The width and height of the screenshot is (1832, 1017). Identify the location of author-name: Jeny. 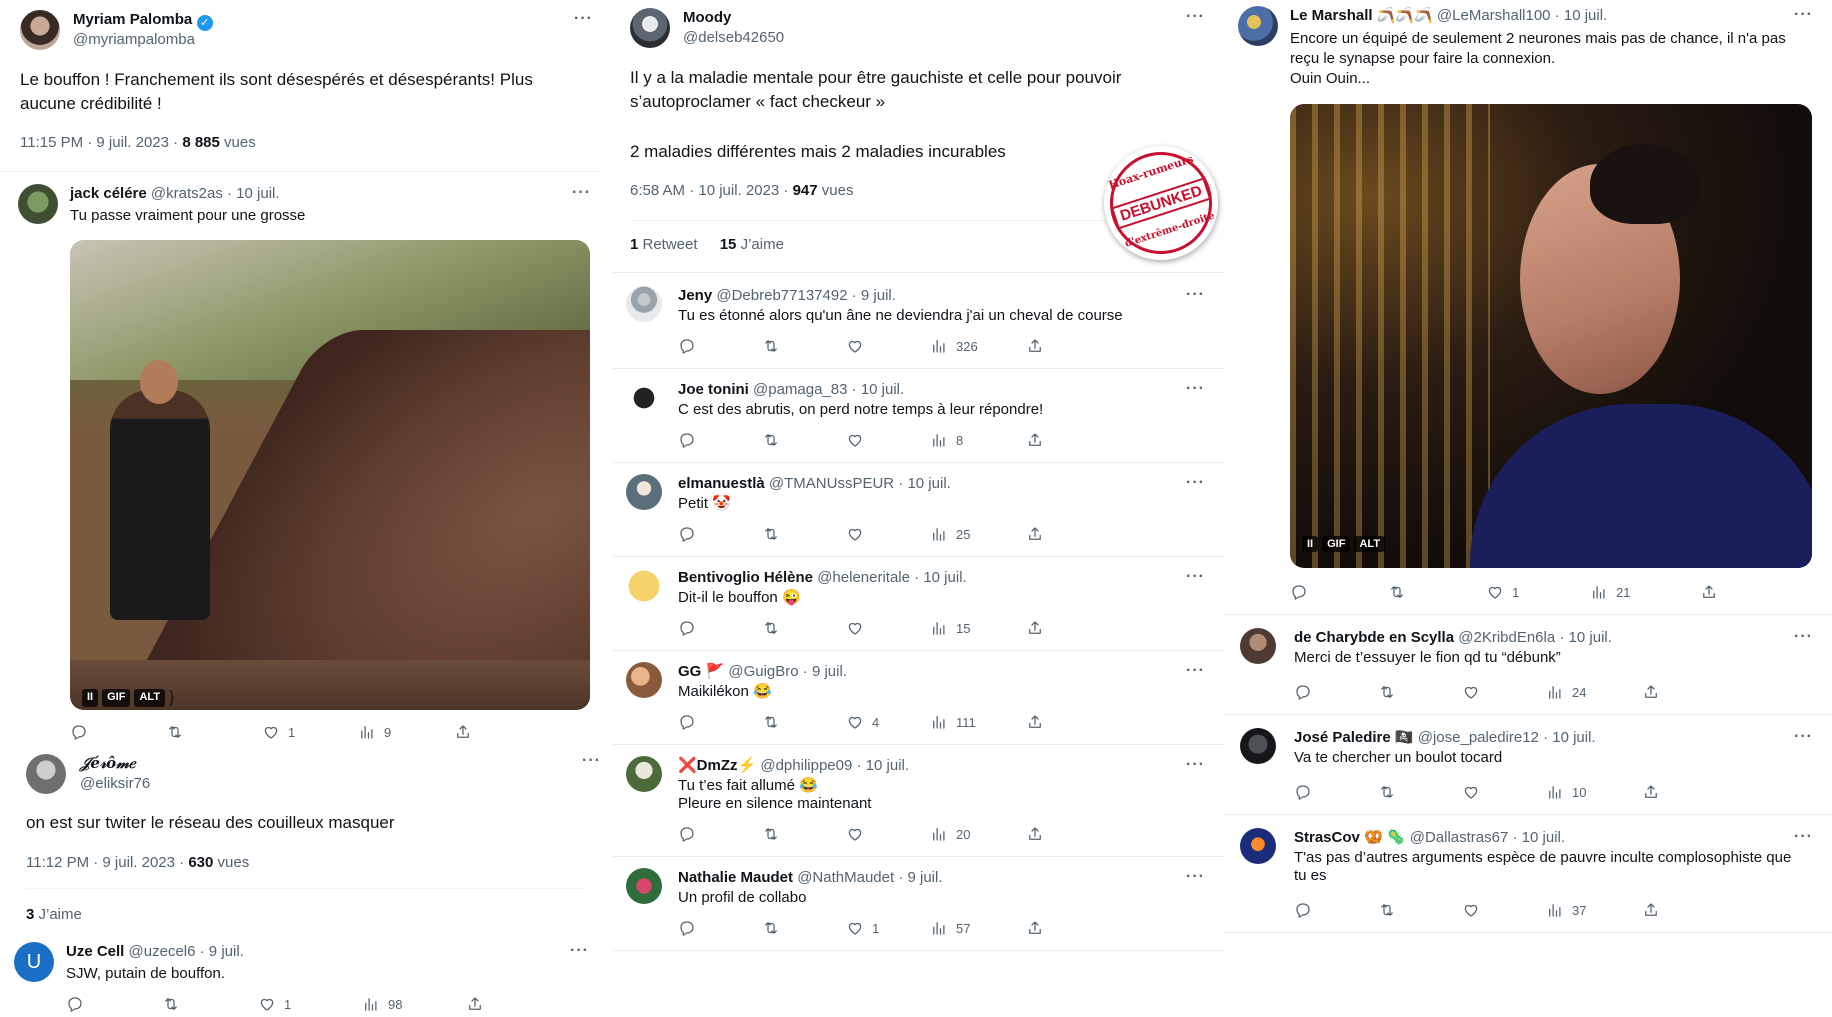
(695, 295).